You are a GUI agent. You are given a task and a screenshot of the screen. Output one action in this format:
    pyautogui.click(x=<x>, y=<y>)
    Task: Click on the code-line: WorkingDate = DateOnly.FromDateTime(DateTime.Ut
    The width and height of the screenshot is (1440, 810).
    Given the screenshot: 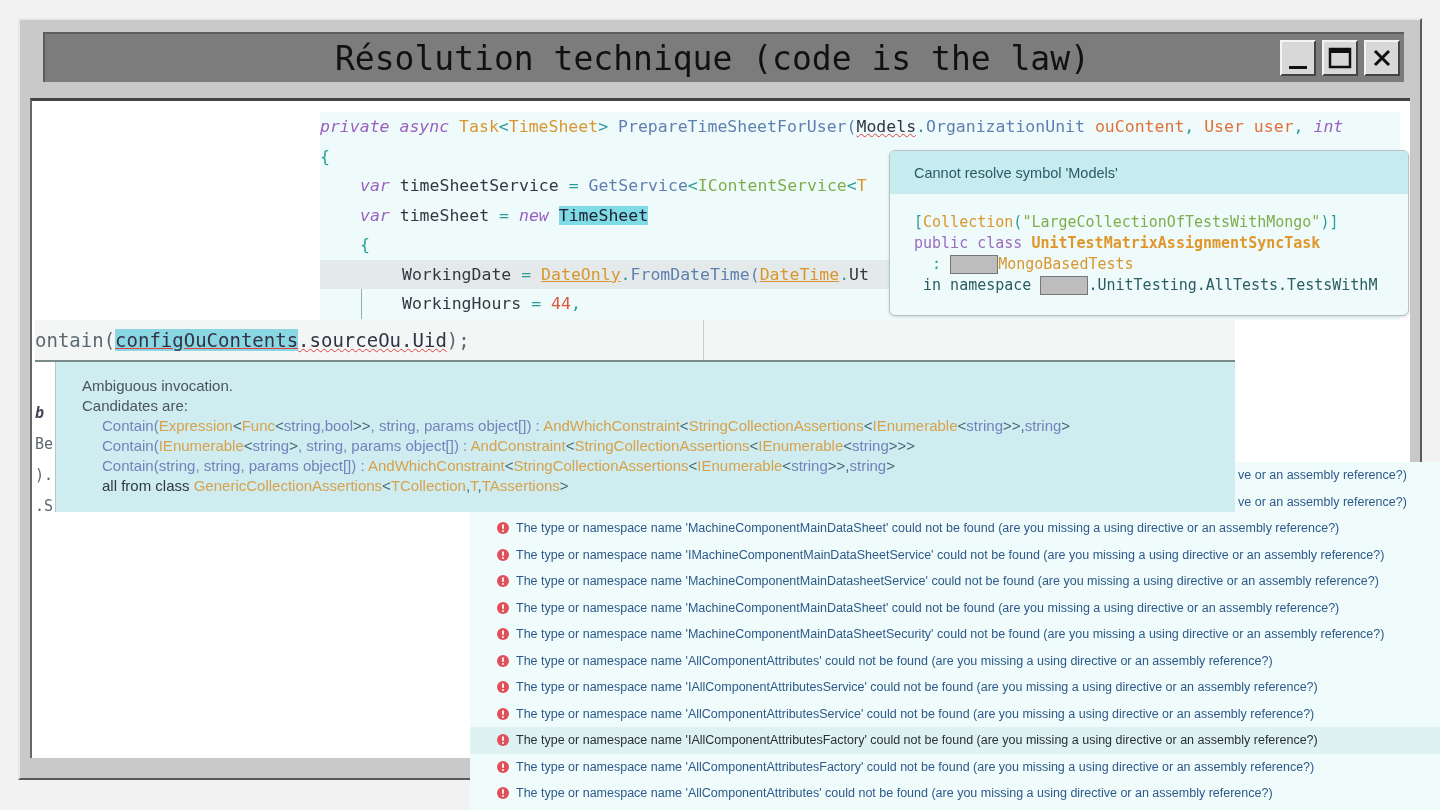 What is the action you would take?
    pyautogui.click(x=635, y=274)
    